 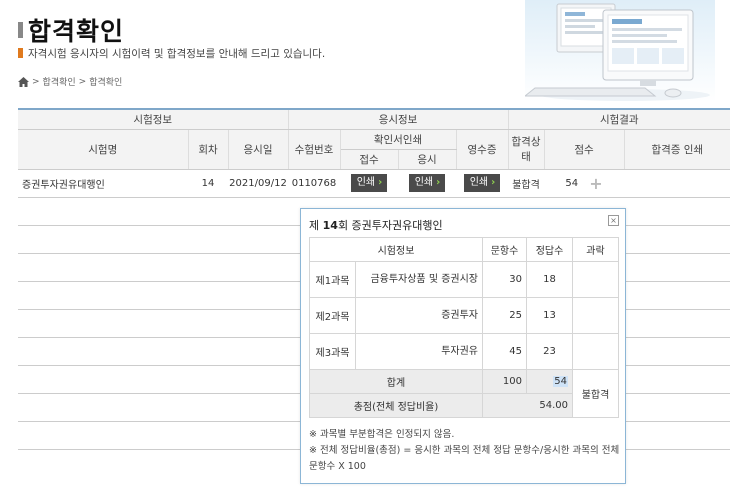 What do you see at coordinates (103, 183) in the screenshot?
I see `exam-name-cell: 증권투자권유대행인` at bounding box center [103, 183].